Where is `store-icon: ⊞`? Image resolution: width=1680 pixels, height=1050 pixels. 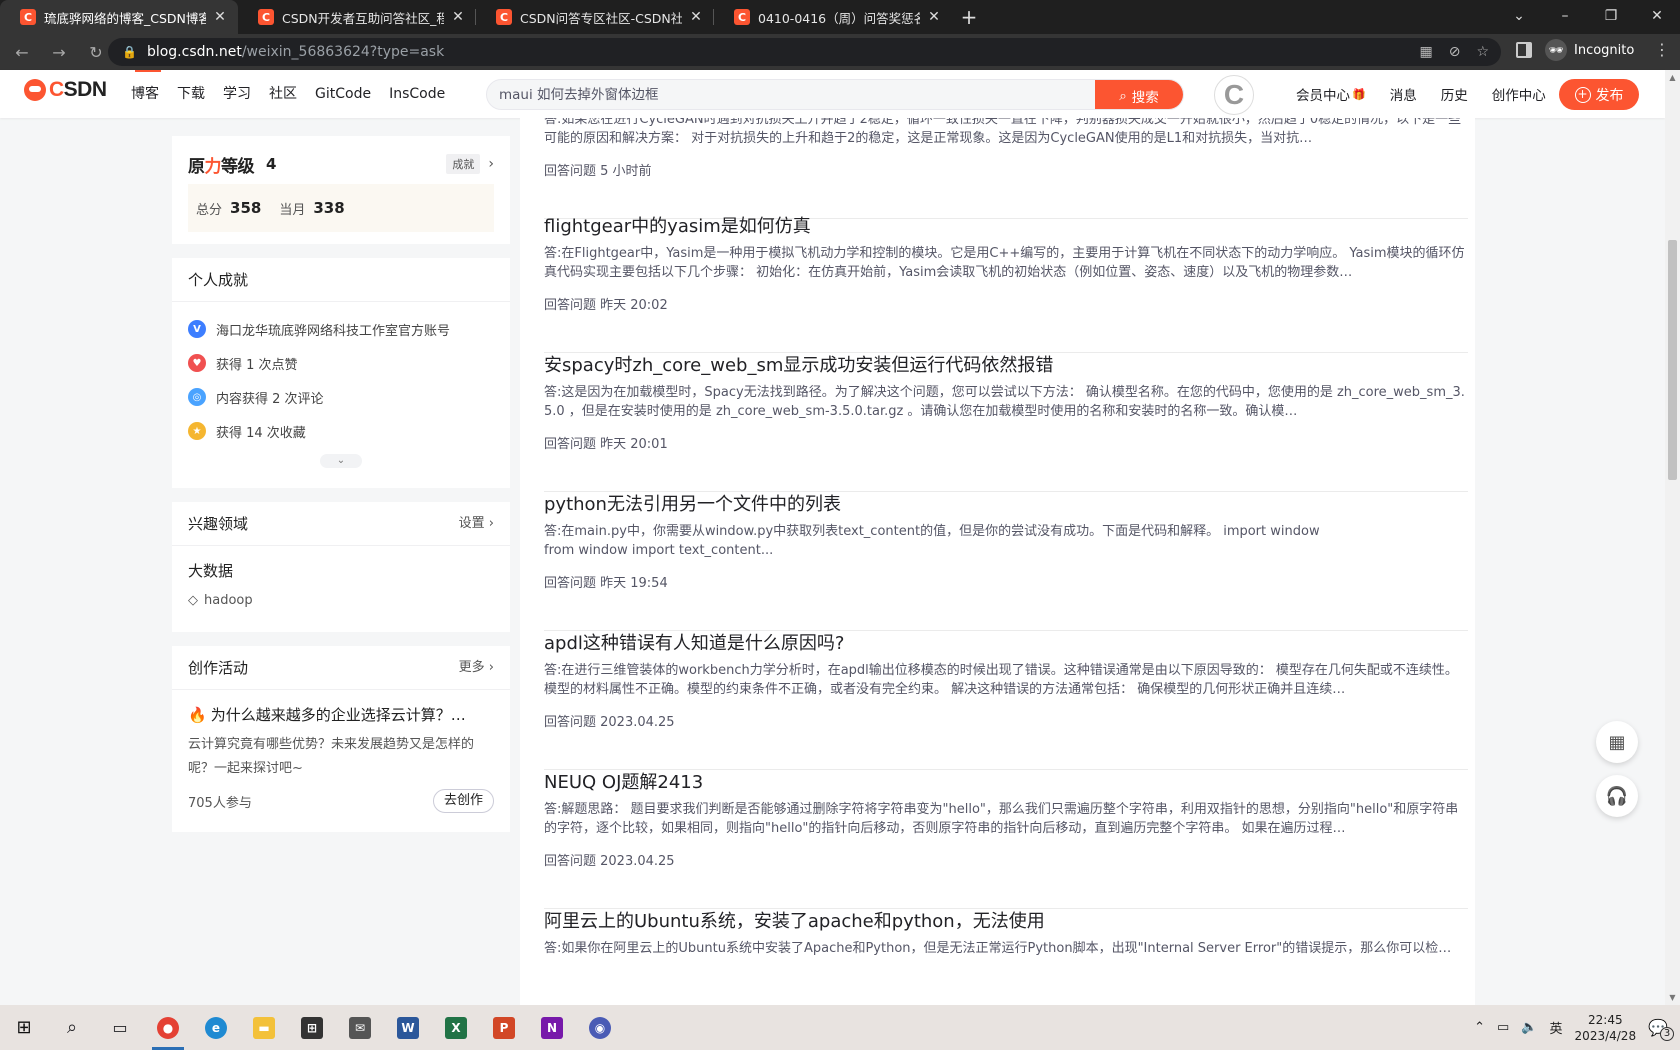 store-icon: ⊞ is located at coordinates (312, 1027).